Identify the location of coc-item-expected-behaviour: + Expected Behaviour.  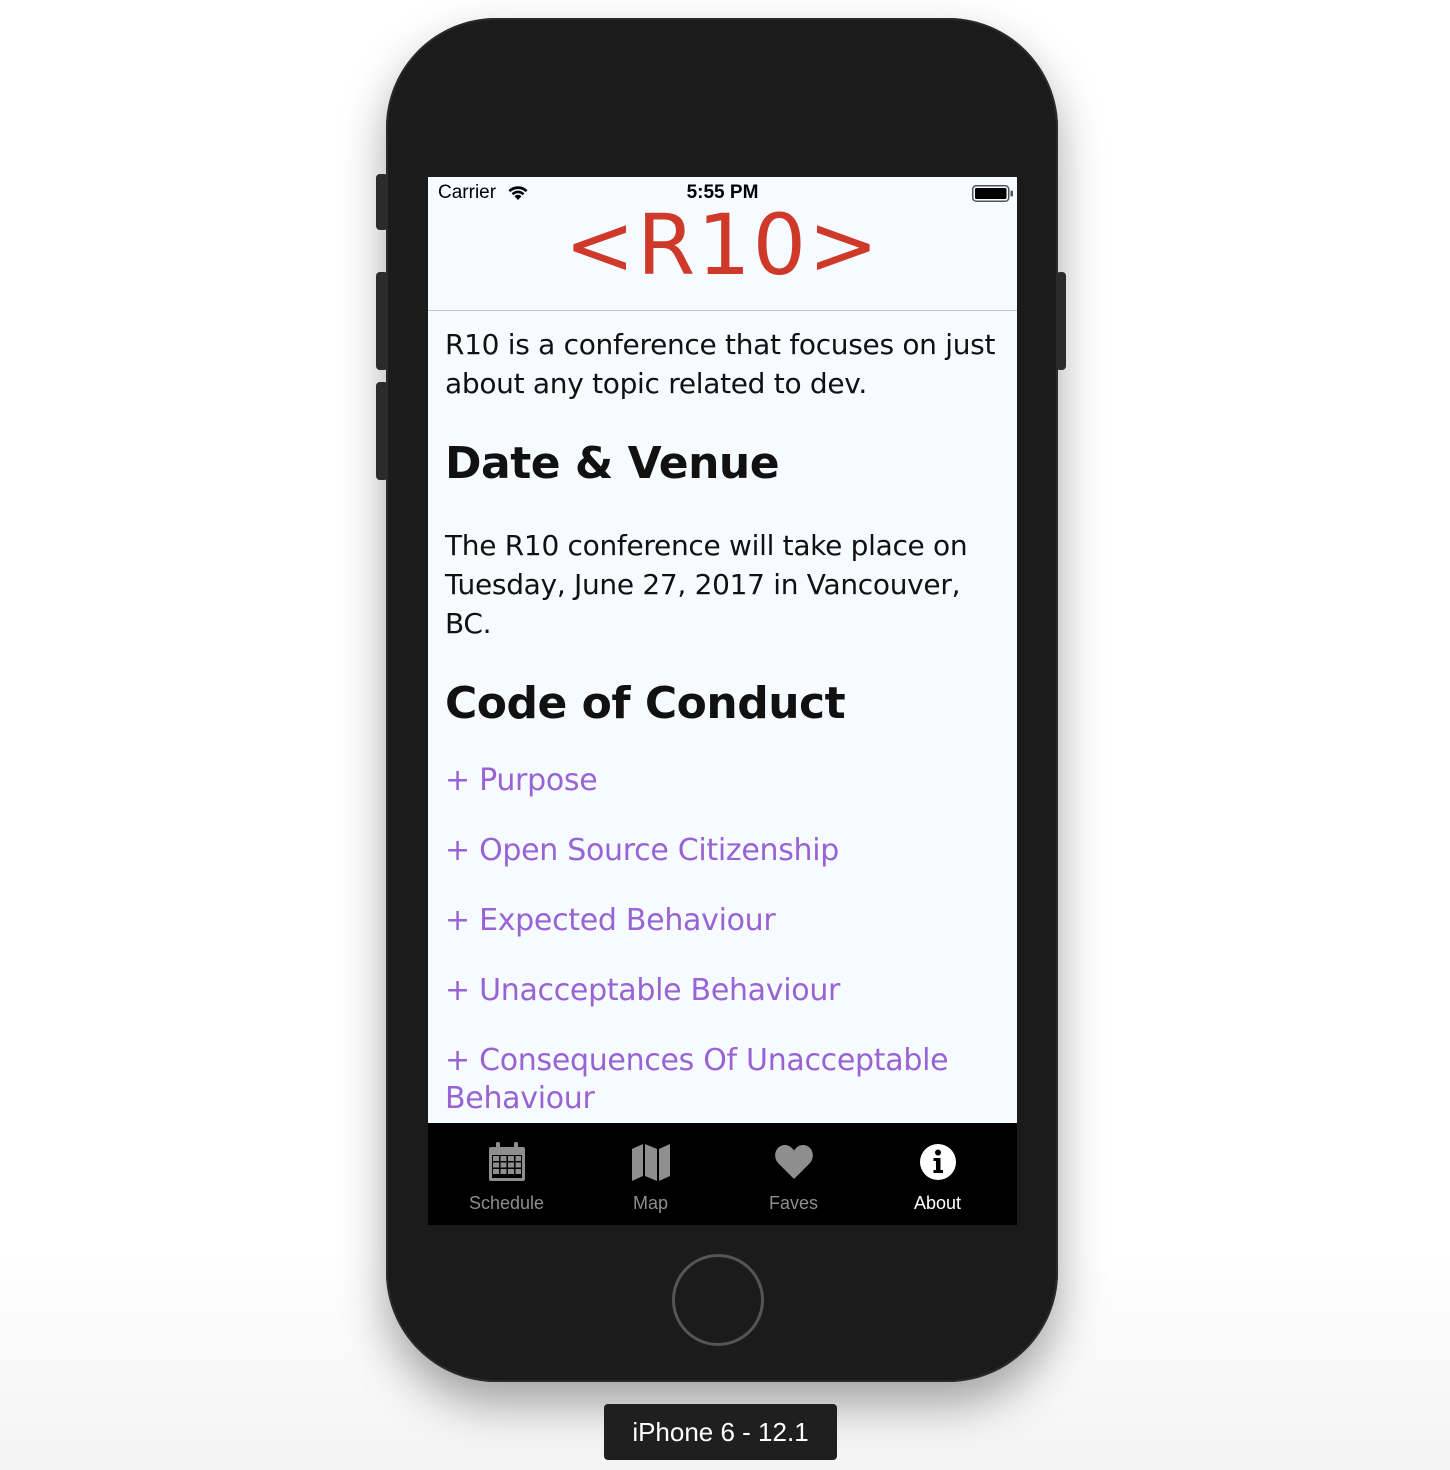
(725, 921).